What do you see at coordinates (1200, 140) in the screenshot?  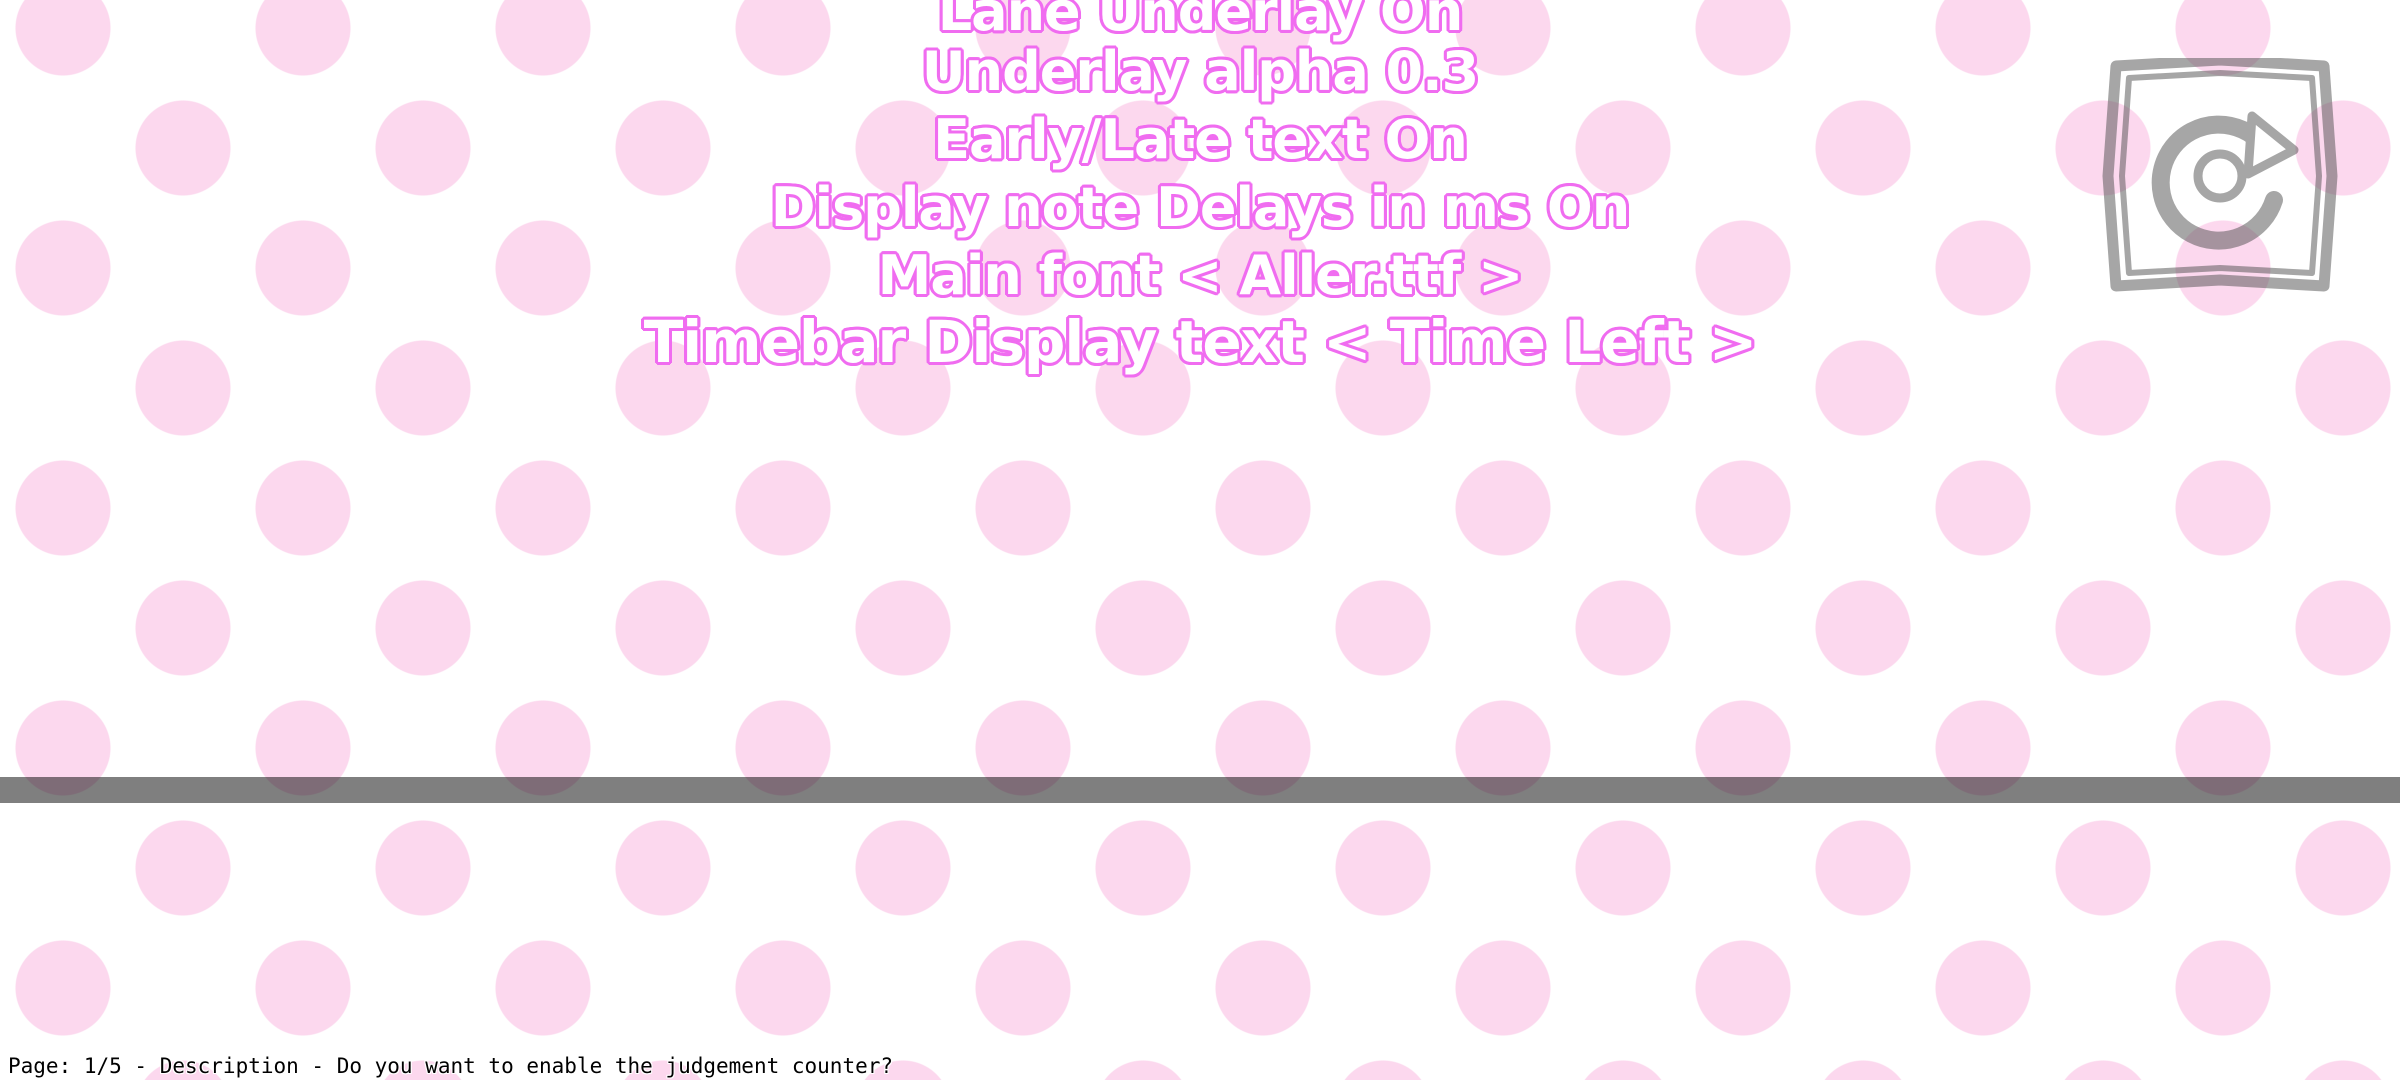 I see `option-early-late-text: Early/Late text On` at bounding box center [1200, 140].